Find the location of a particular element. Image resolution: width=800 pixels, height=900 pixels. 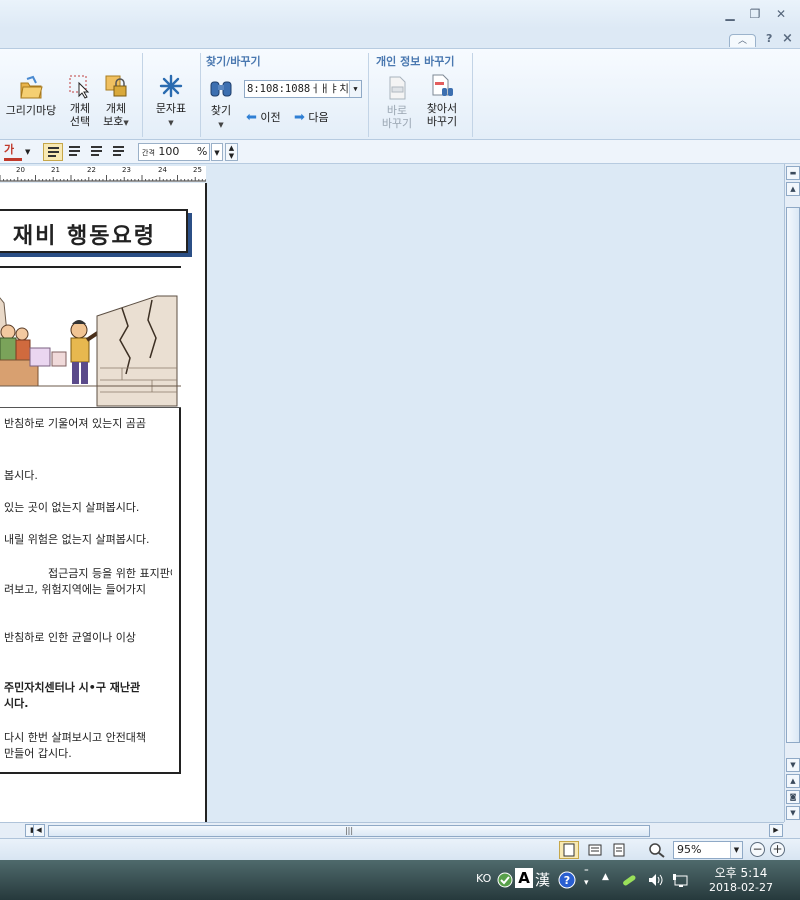

ime-settings-icon is located at coordinates (505, 880).